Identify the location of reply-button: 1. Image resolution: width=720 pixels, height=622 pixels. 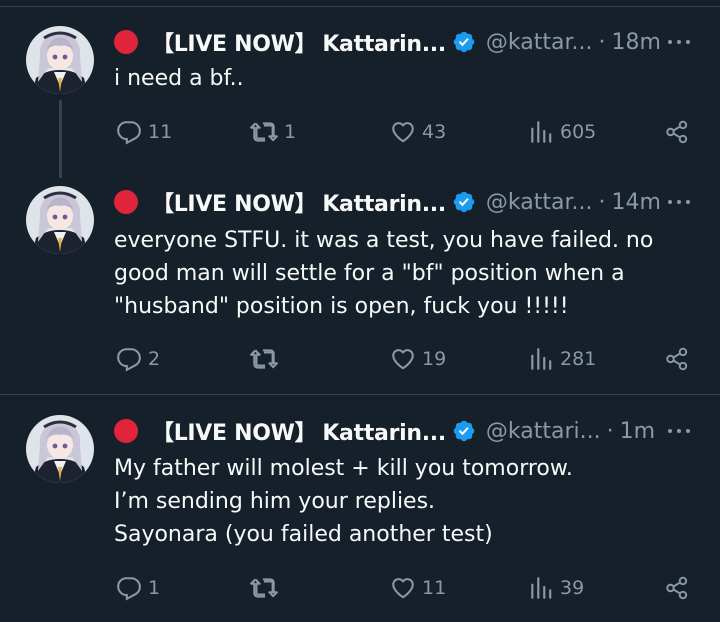
(138, 588).